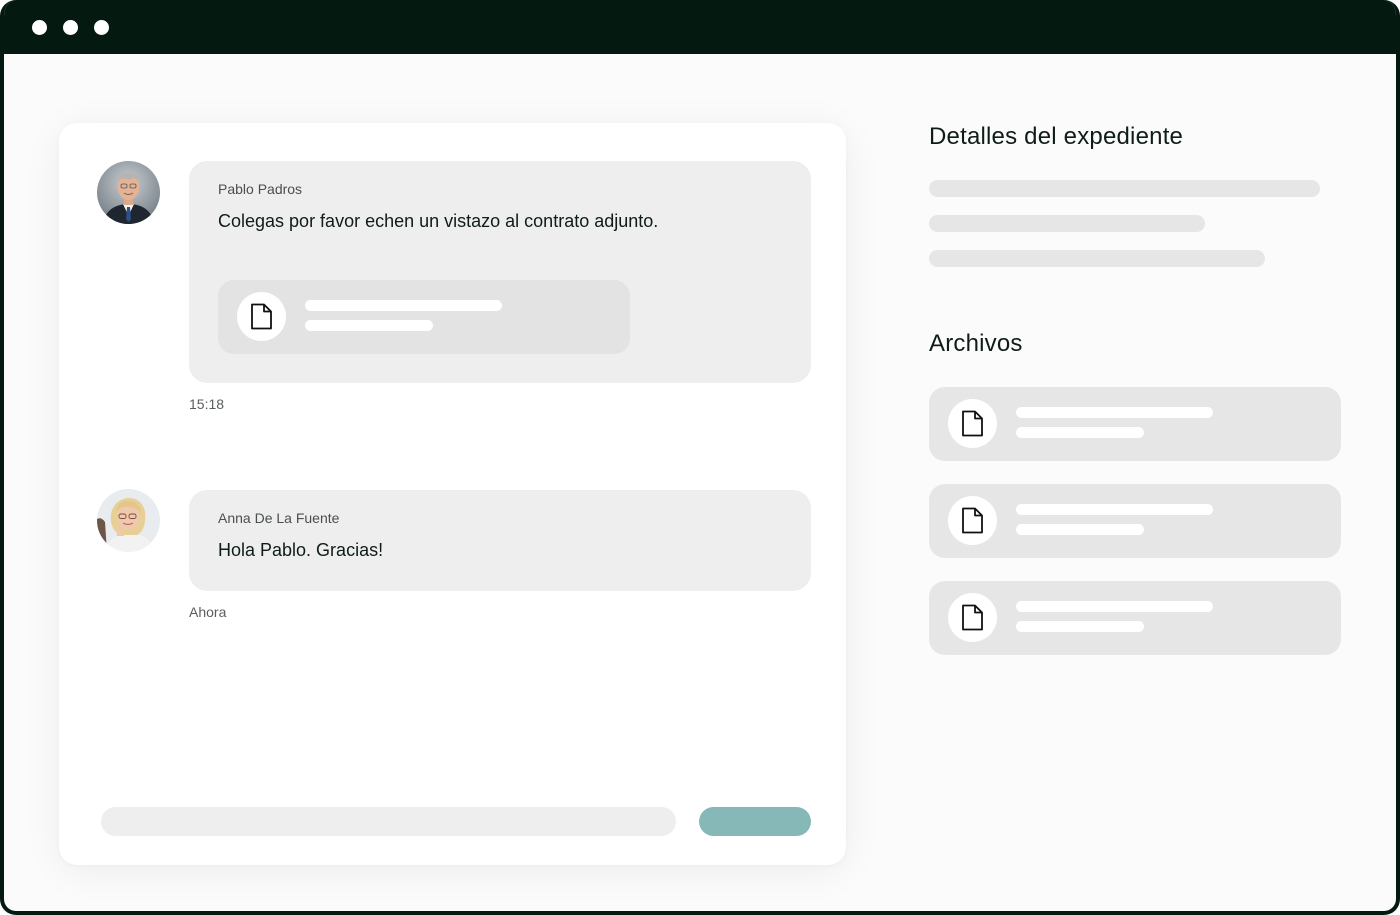  I want to click on window-minimize-dot, so click(70, 27).